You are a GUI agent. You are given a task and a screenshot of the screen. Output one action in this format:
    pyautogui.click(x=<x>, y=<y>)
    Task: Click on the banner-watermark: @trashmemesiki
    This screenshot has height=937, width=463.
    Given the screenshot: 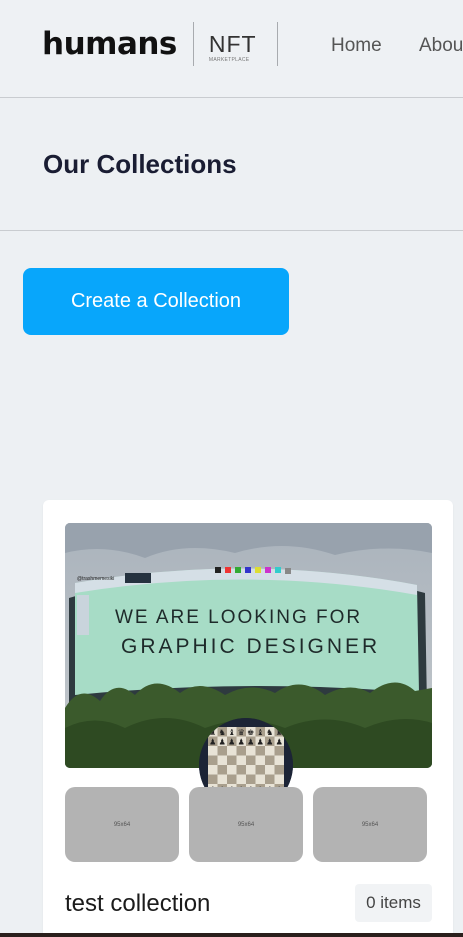 What is the action you would take?
    pyautogui.click(x=95, y=579)
    